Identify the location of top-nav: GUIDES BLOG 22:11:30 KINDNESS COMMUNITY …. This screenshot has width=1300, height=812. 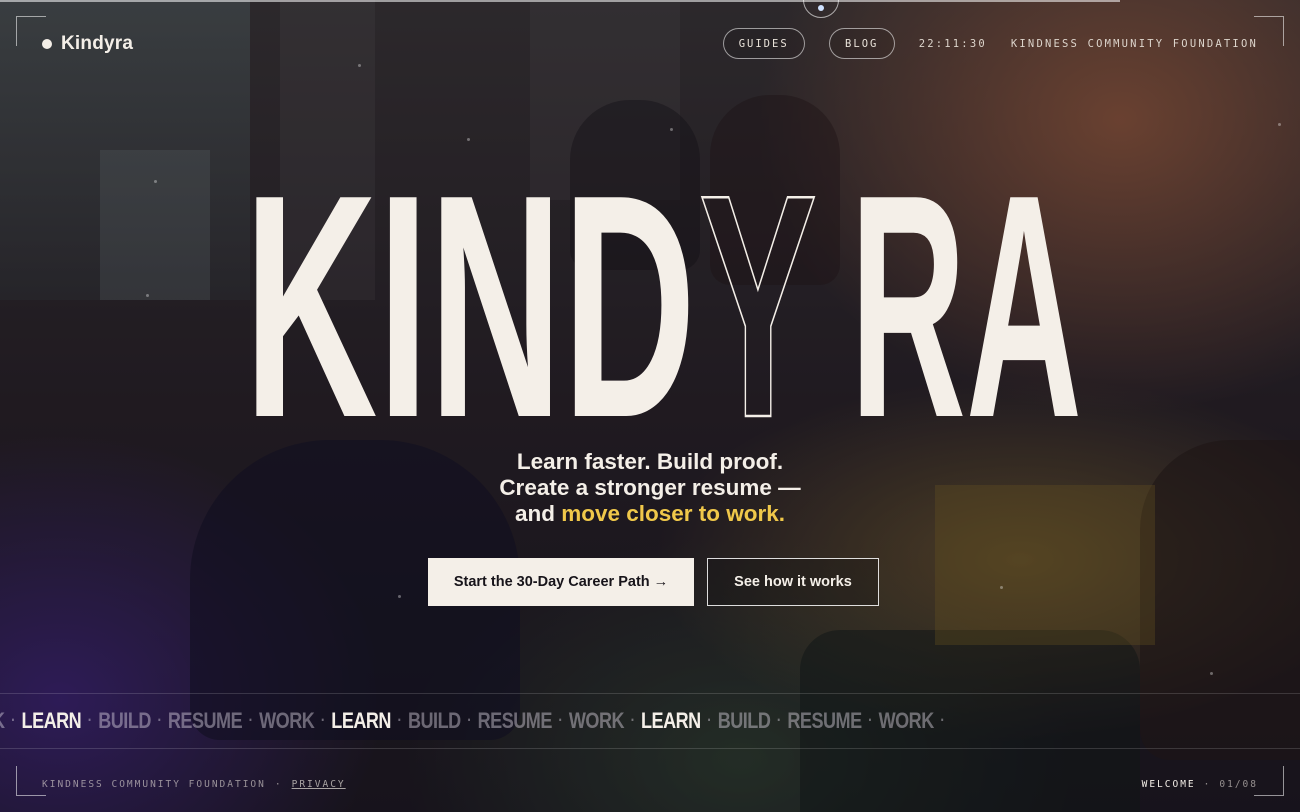
(990, 43).